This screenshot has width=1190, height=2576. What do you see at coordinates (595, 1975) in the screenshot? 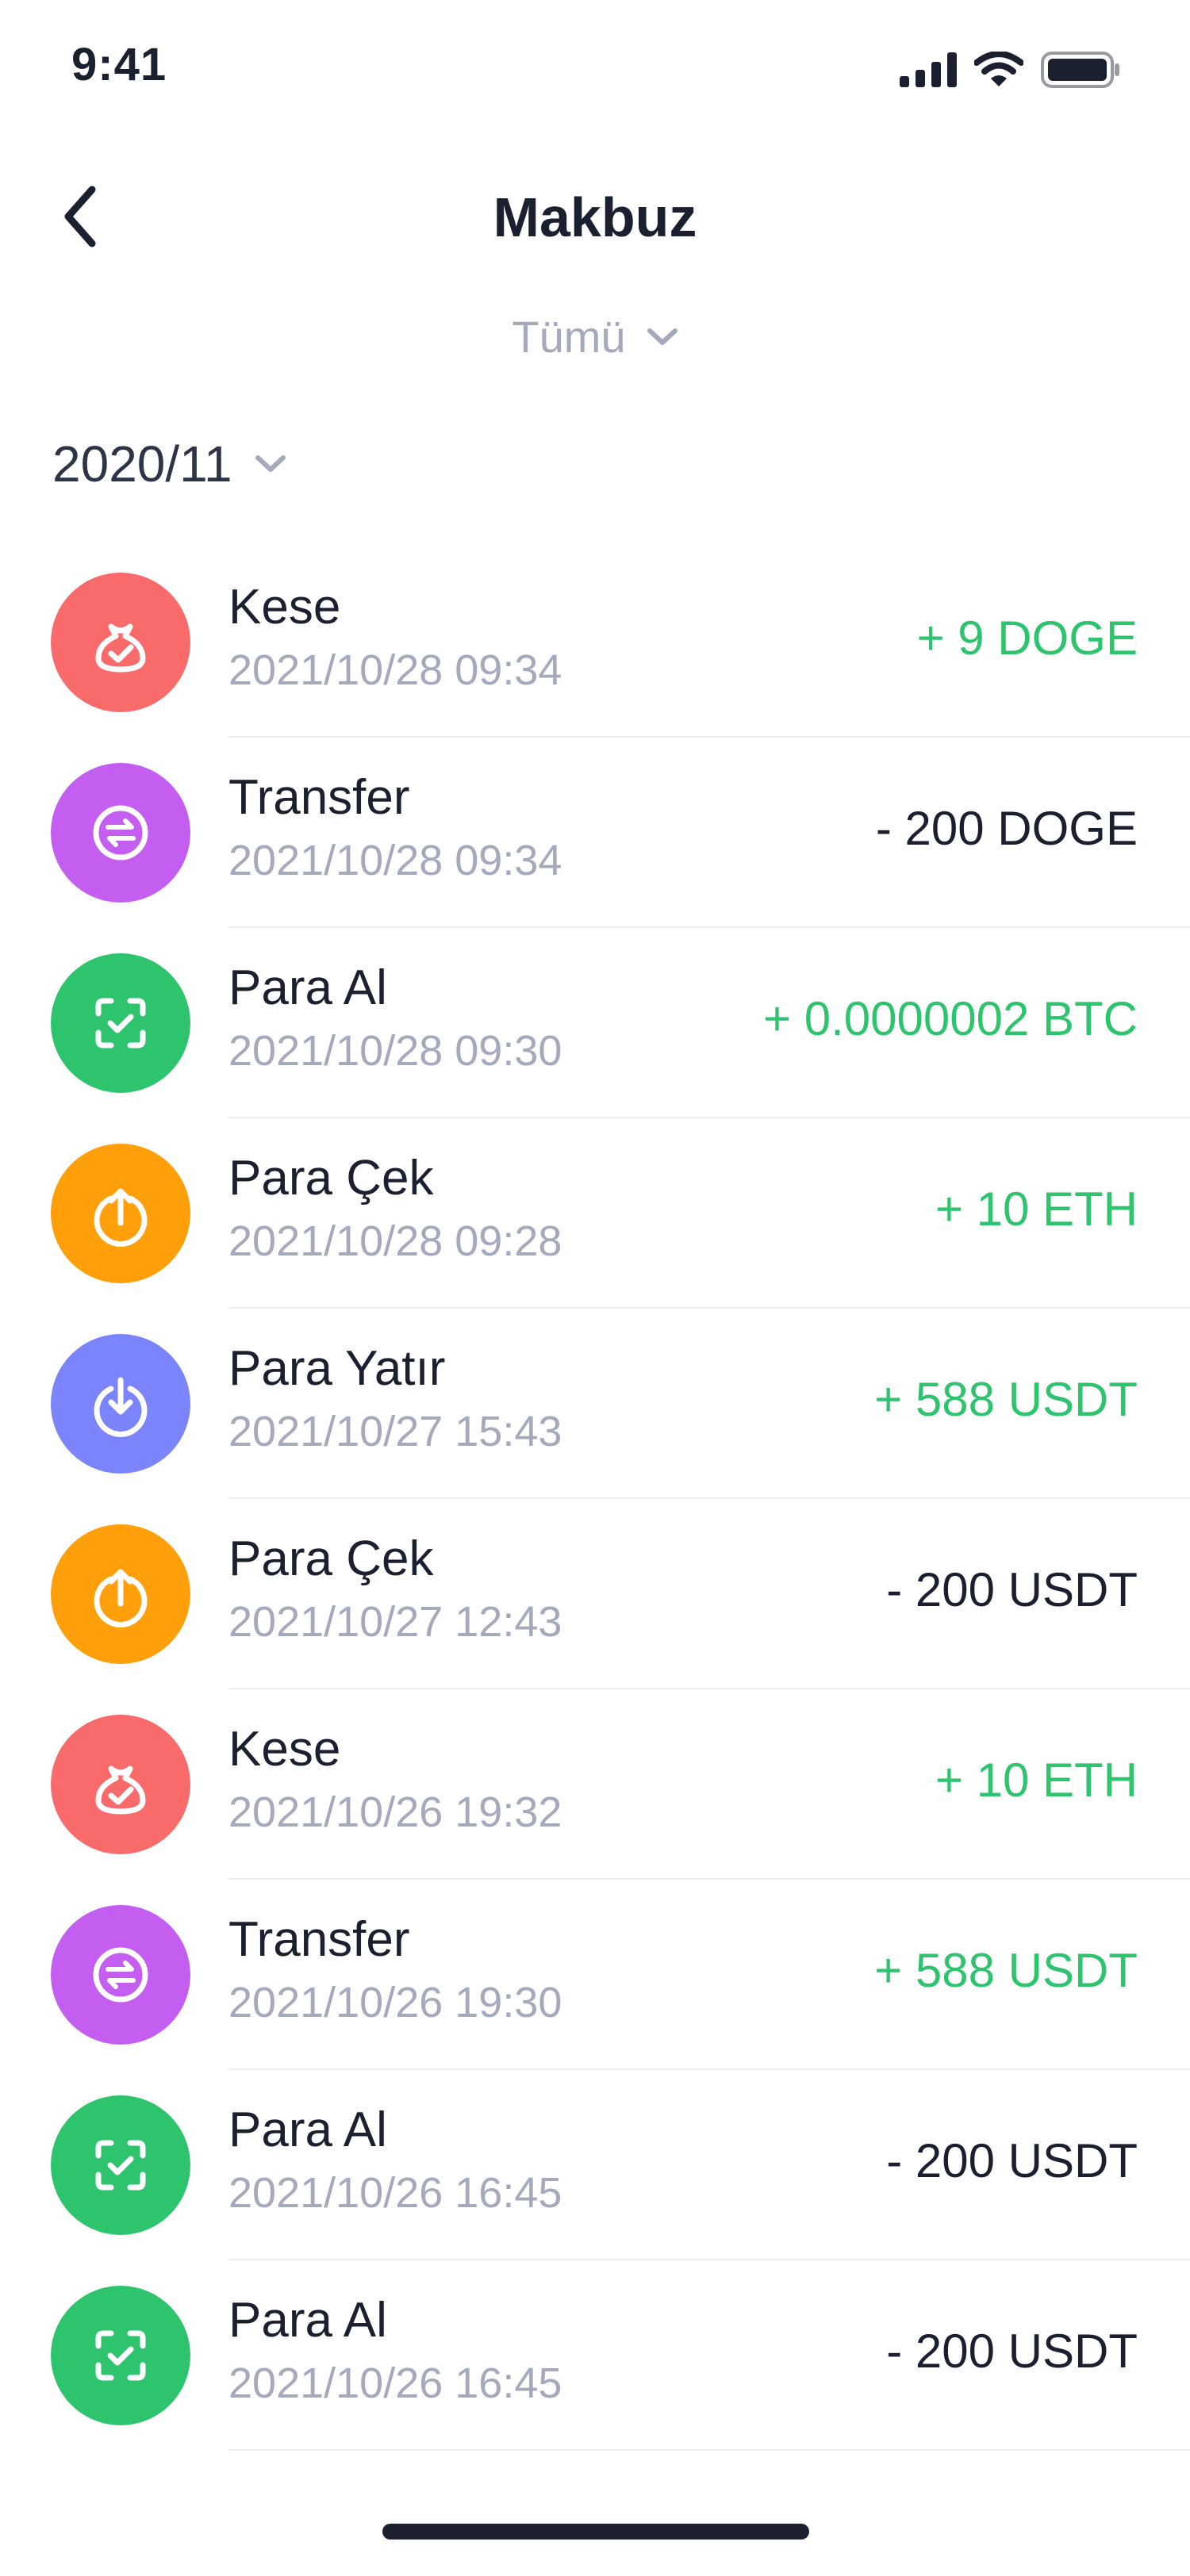
I see `transaction-row: Transfer 2021/10/26 19:30 + 588 USDT` at bounding box center [595, 1975].